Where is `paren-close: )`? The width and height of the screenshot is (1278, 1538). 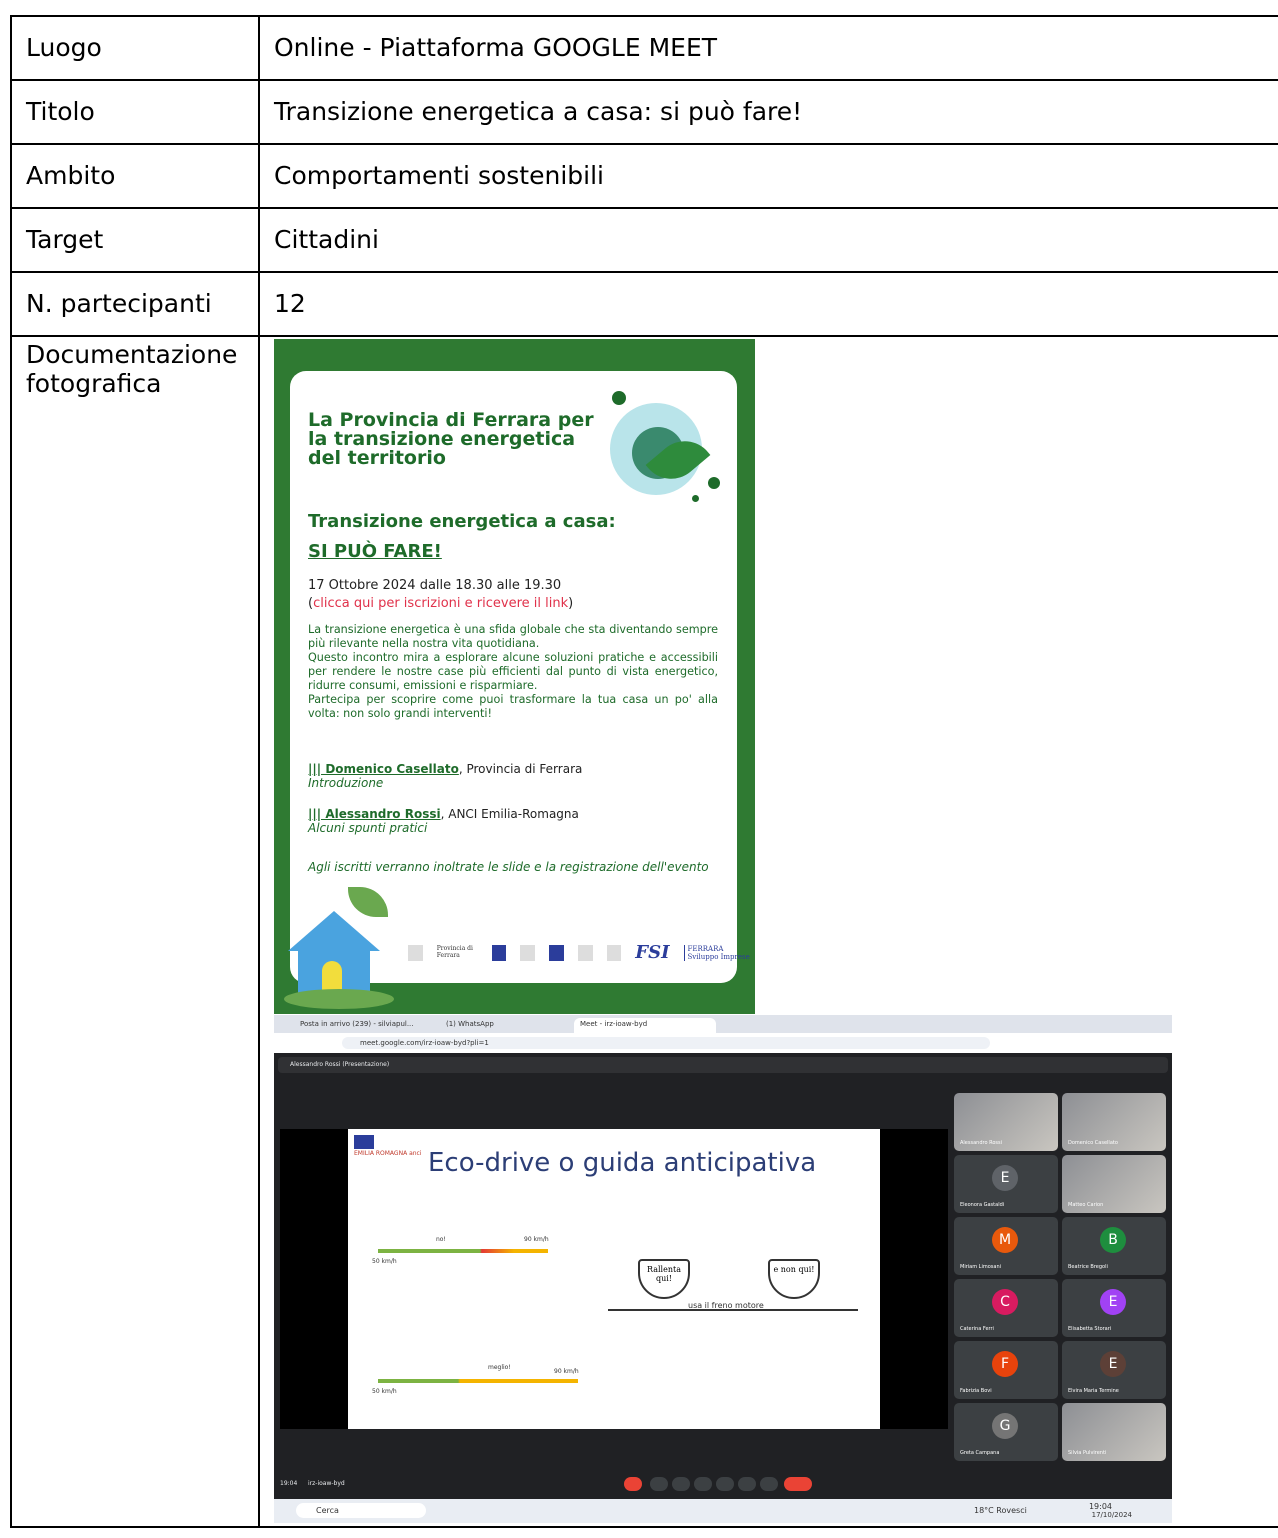 paren-close: ) is located at coordinates (571, 603).